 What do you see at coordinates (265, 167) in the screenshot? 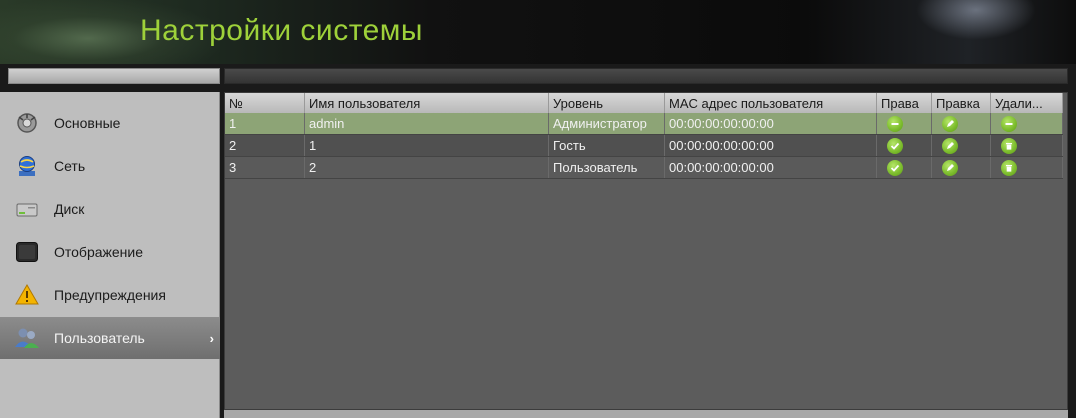
I see `cell-no: 3` at bounding box center [265, 167].